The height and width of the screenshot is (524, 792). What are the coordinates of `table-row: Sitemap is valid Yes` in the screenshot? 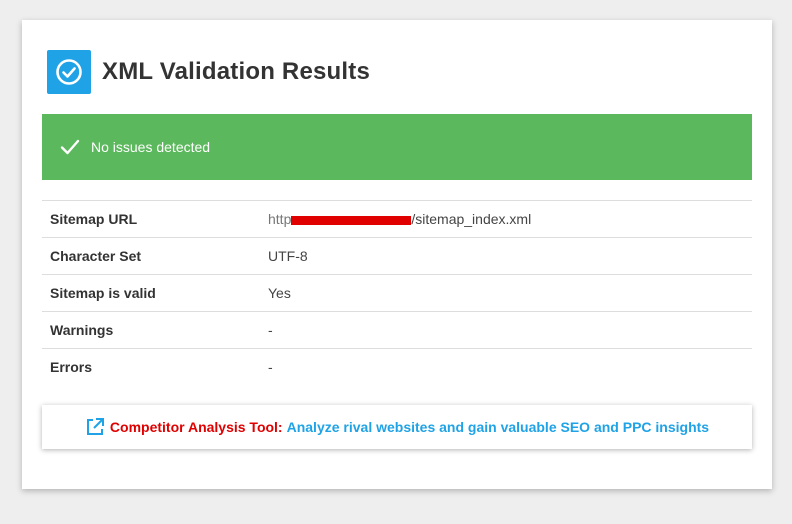 It's located at (397, 293).